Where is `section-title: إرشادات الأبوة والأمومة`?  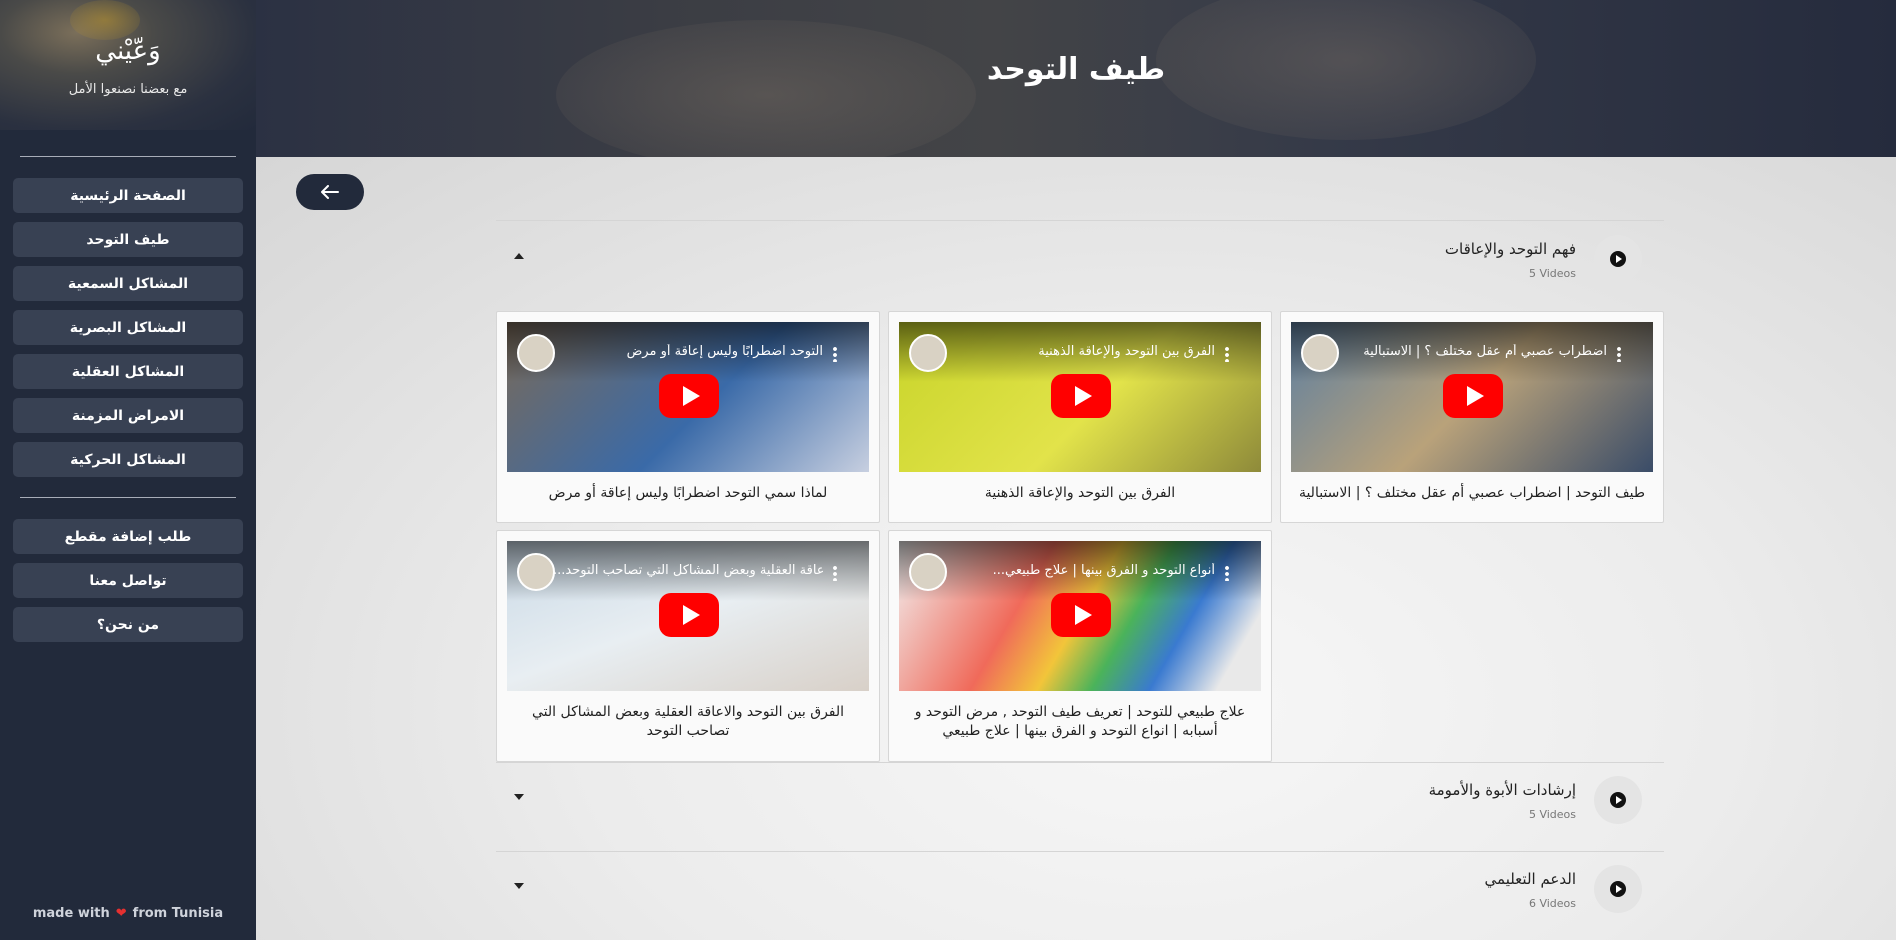 section-title: إرشادات الأبوة والأمومة is located at coordinates (1502, 790).